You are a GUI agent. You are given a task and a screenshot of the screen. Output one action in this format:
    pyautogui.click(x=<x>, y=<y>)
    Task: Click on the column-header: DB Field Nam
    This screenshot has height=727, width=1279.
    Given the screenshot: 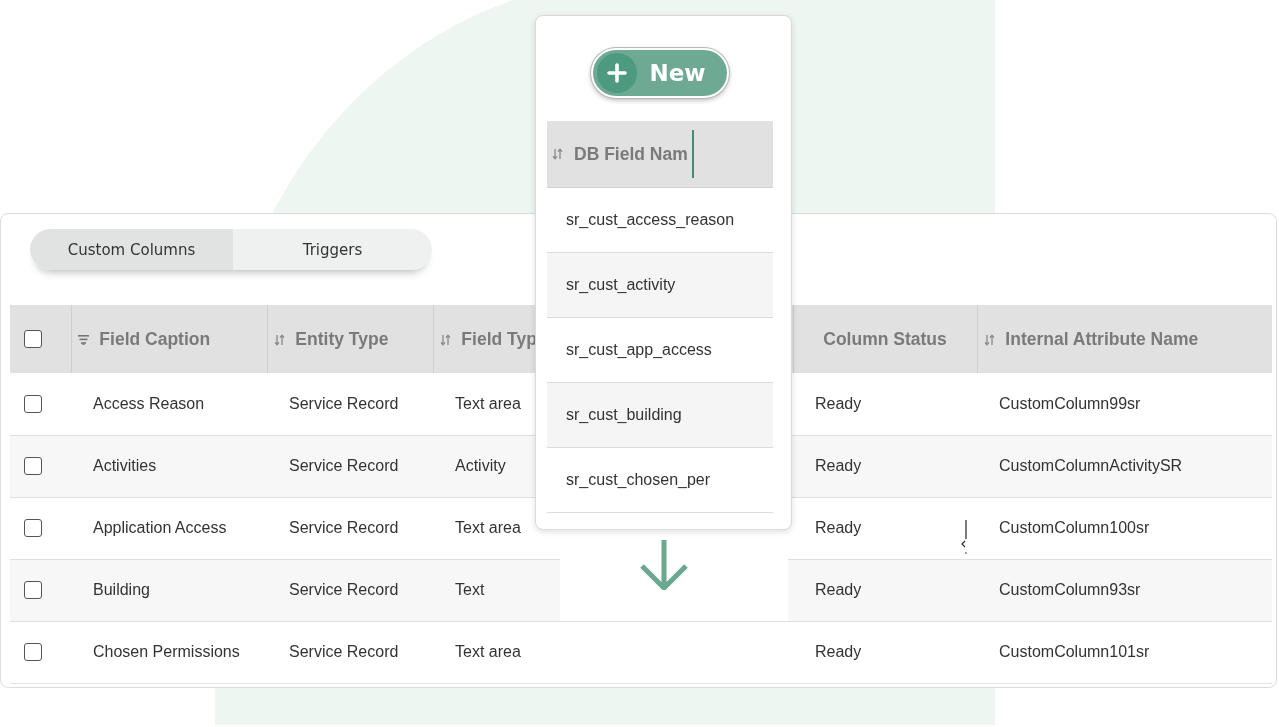 What is the action you would take?
    pyautogui.click(x=660, y=154)
    